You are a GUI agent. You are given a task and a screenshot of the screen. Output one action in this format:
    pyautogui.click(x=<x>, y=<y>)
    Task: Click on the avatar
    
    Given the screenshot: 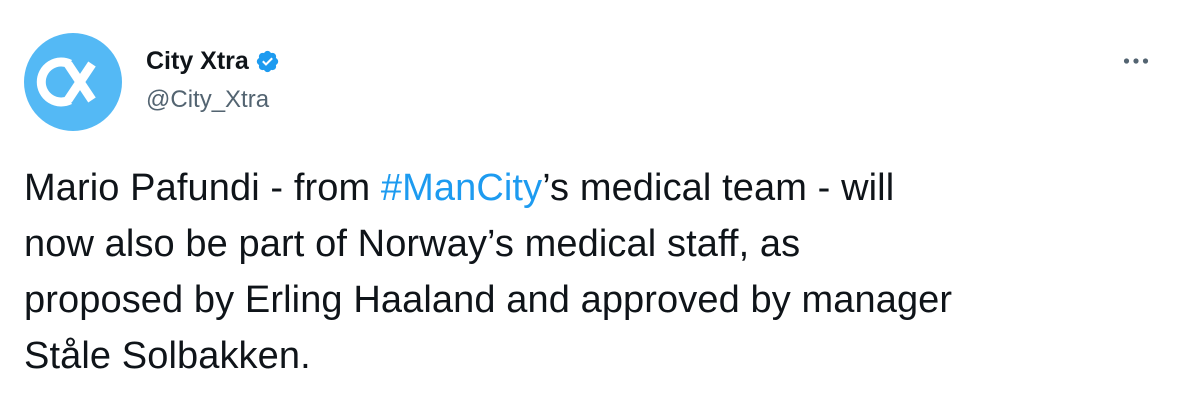 What is the action you would take?
    pyautogui.click(x=73, y=82)
    